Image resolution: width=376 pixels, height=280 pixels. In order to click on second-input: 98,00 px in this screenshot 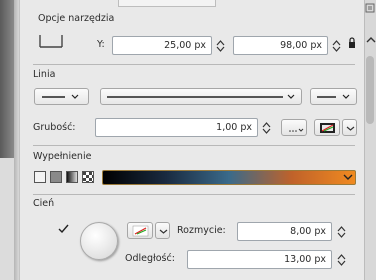, I will do `click(280, 45)`.